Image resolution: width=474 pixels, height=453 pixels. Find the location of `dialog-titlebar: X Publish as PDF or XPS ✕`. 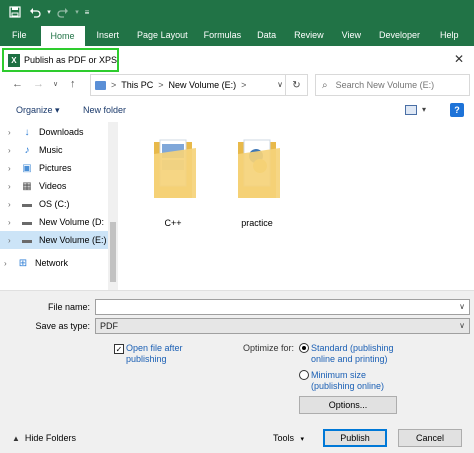

dialog-titlebar: X Publish as PDF or XPS ✕ is located at coordinates (237, 59).